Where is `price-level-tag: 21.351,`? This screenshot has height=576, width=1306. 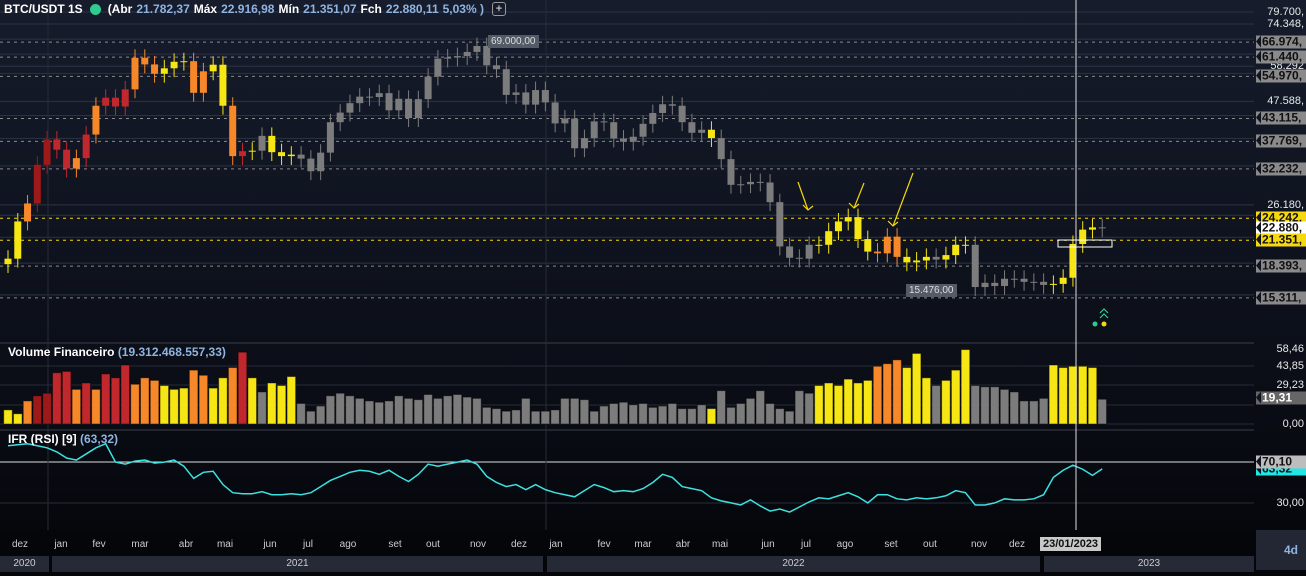
price-level-tag: 21.351, is located at coordinates (1281, 240).